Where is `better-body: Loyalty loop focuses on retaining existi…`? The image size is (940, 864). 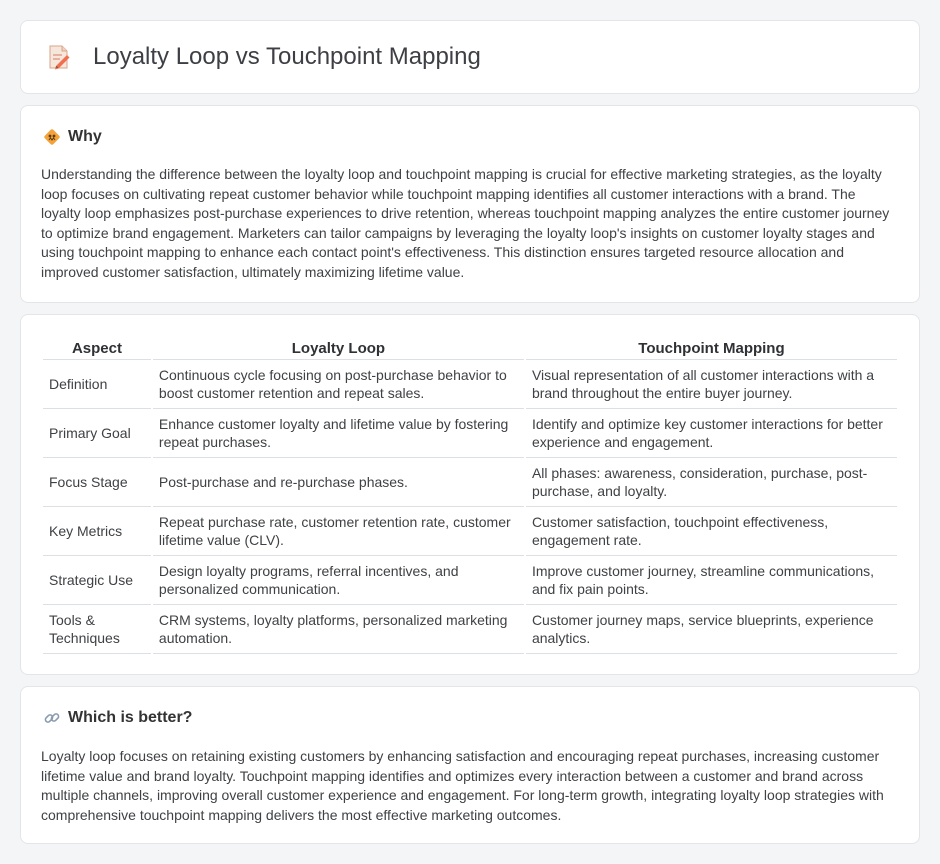 better-body: Loyalty loop focuses on retaining existi… is located at coordinates (462, 785).